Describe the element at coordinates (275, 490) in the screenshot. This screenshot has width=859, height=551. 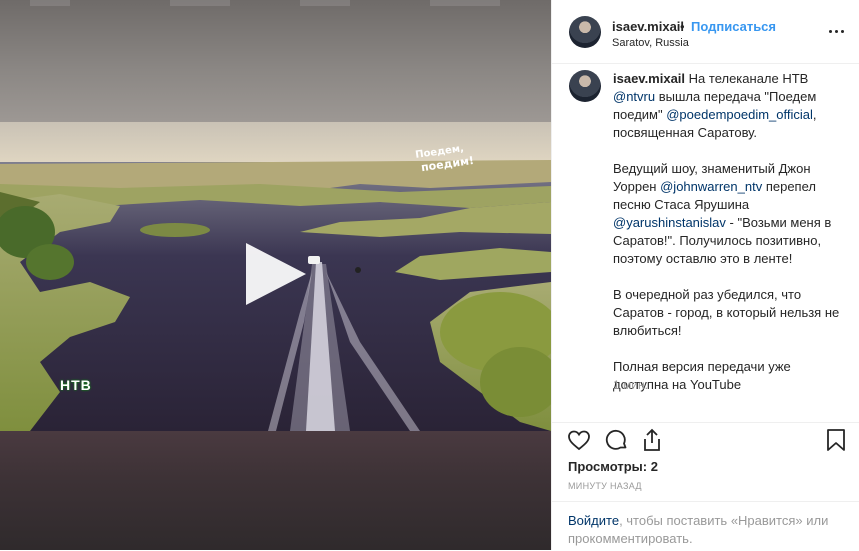
I see `video-blur-bottom` at that location.